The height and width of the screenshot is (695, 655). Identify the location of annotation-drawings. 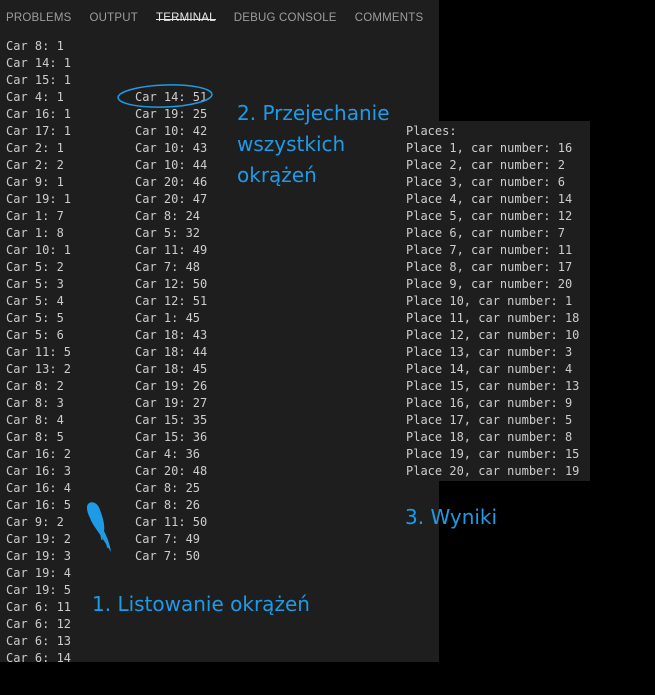
(149, 318).